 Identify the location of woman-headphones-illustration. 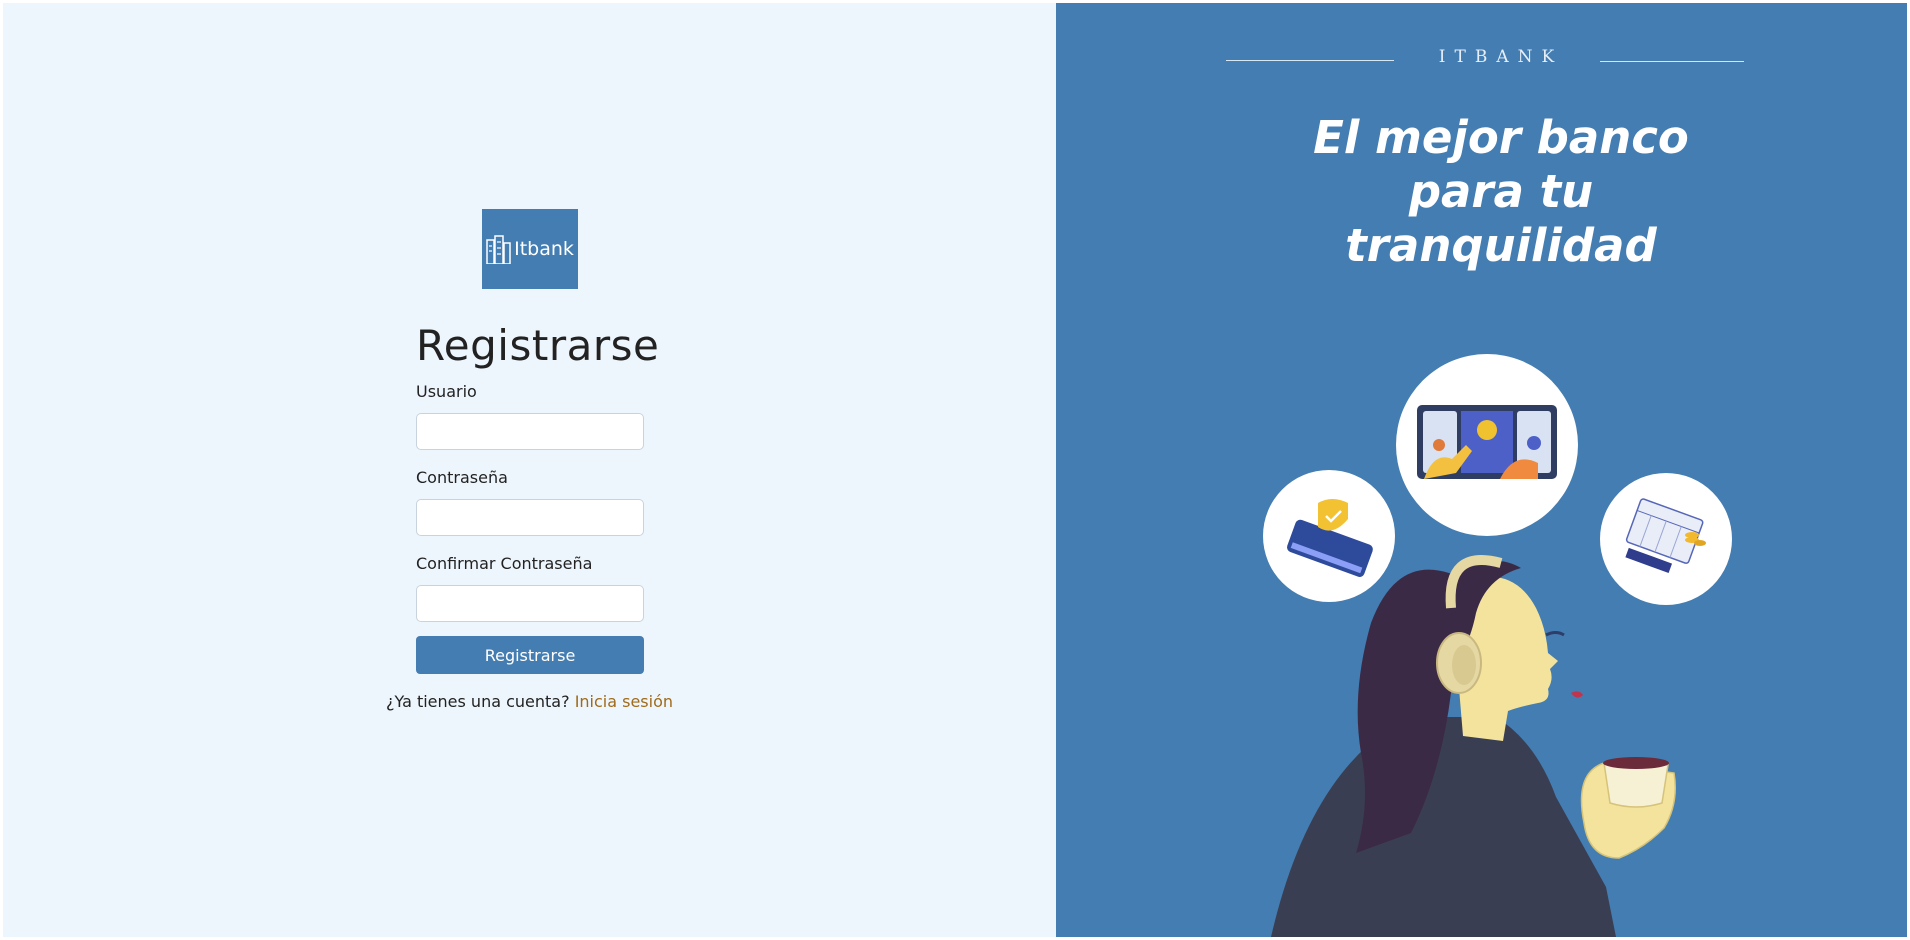
(1473, 746).